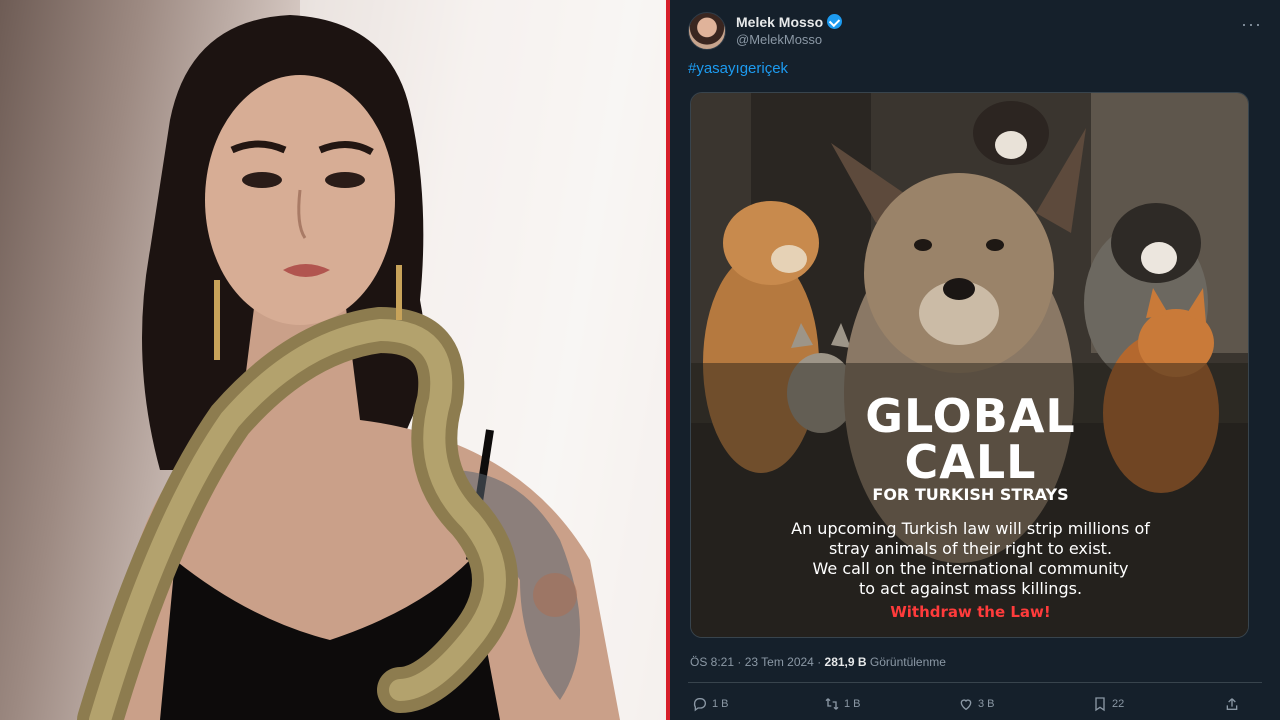  What do you see at coordinates (1251, 24) in the screenshot?
I see `more-icon: ···` at bounding box center [1251, 24].